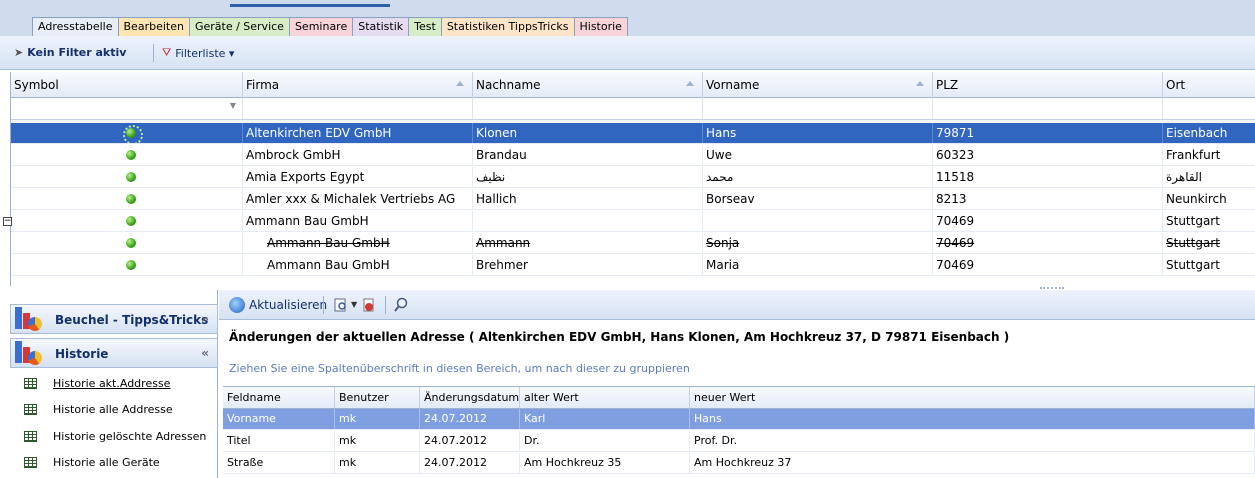  What do you see at coordinates (1209, 85) in the screenshot?
I see `column-header-ort: Ort` at bounding box center [1209, 85].